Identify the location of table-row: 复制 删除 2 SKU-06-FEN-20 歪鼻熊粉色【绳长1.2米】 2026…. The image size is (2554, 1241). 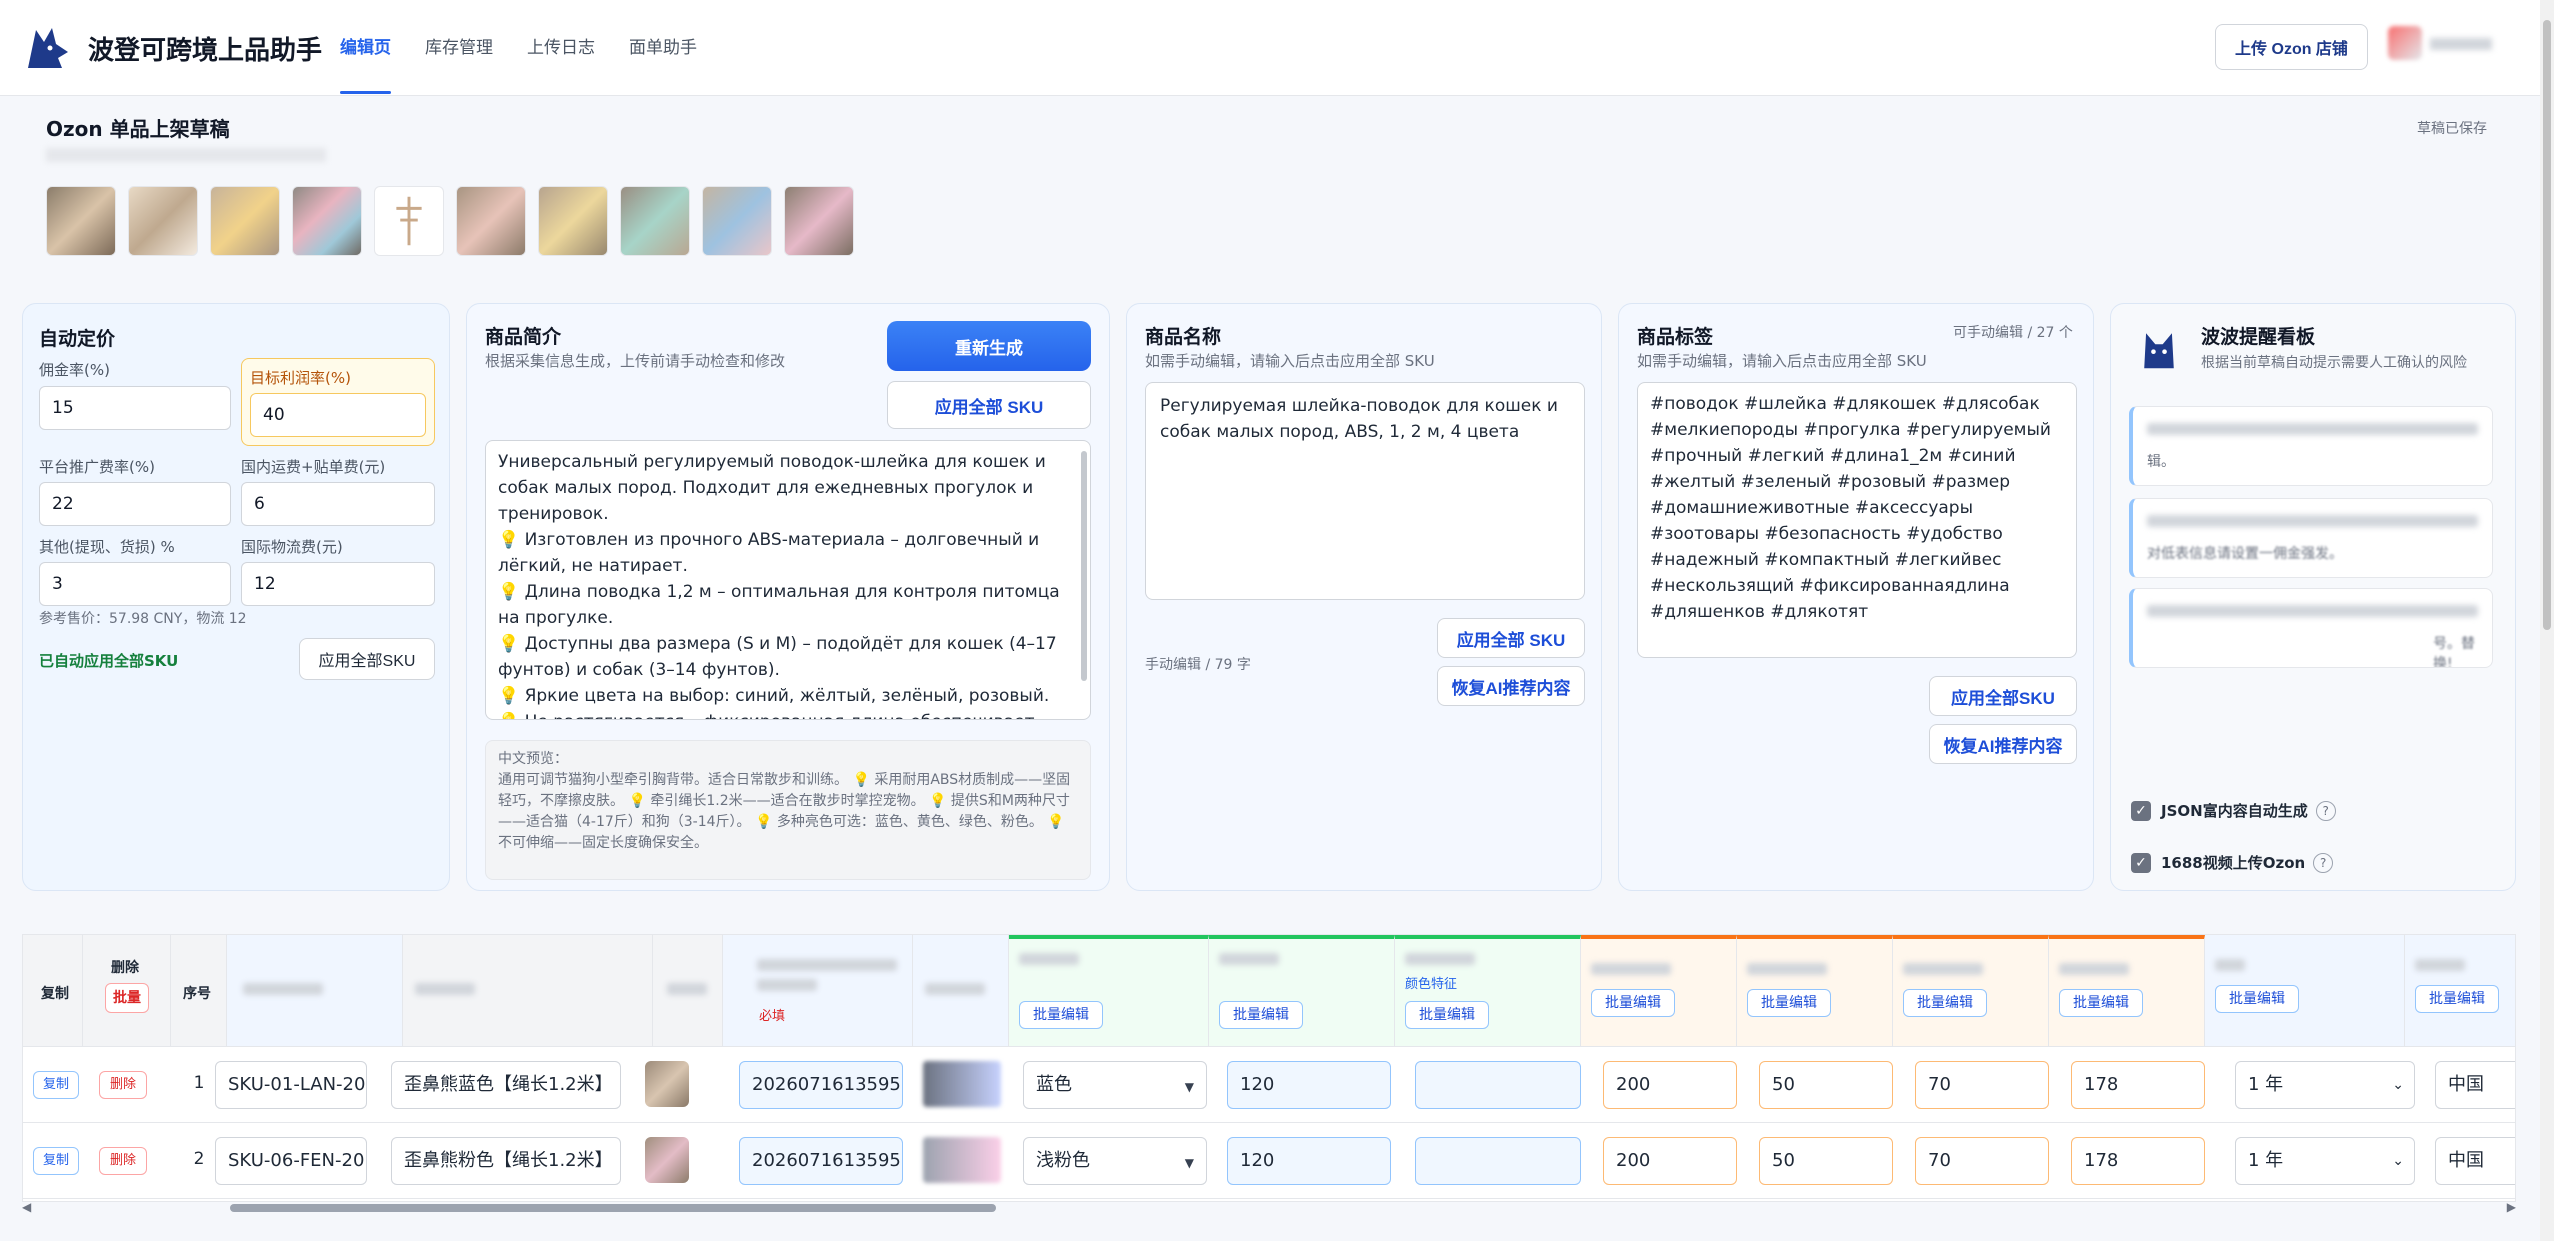
(1269, 1161).